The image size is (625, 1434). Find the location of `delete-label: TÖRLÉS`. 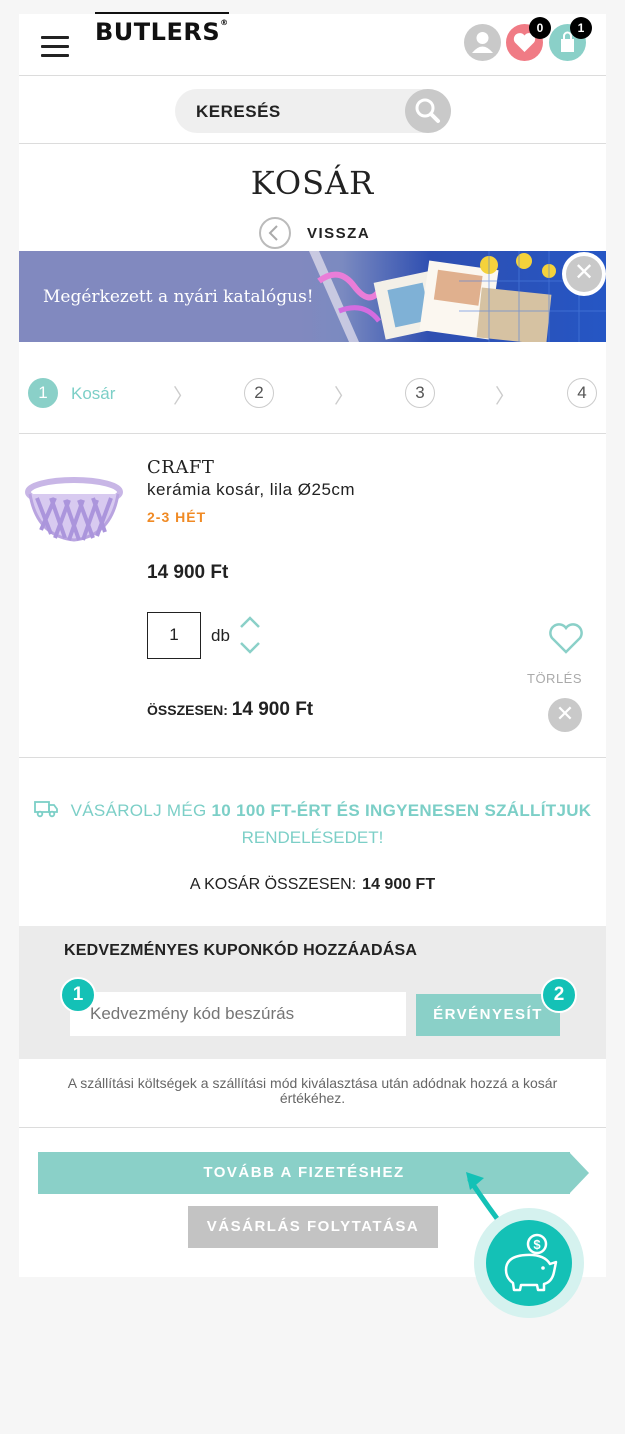

delete-label: TÖRLÉS is located at coordinates (554, 678).